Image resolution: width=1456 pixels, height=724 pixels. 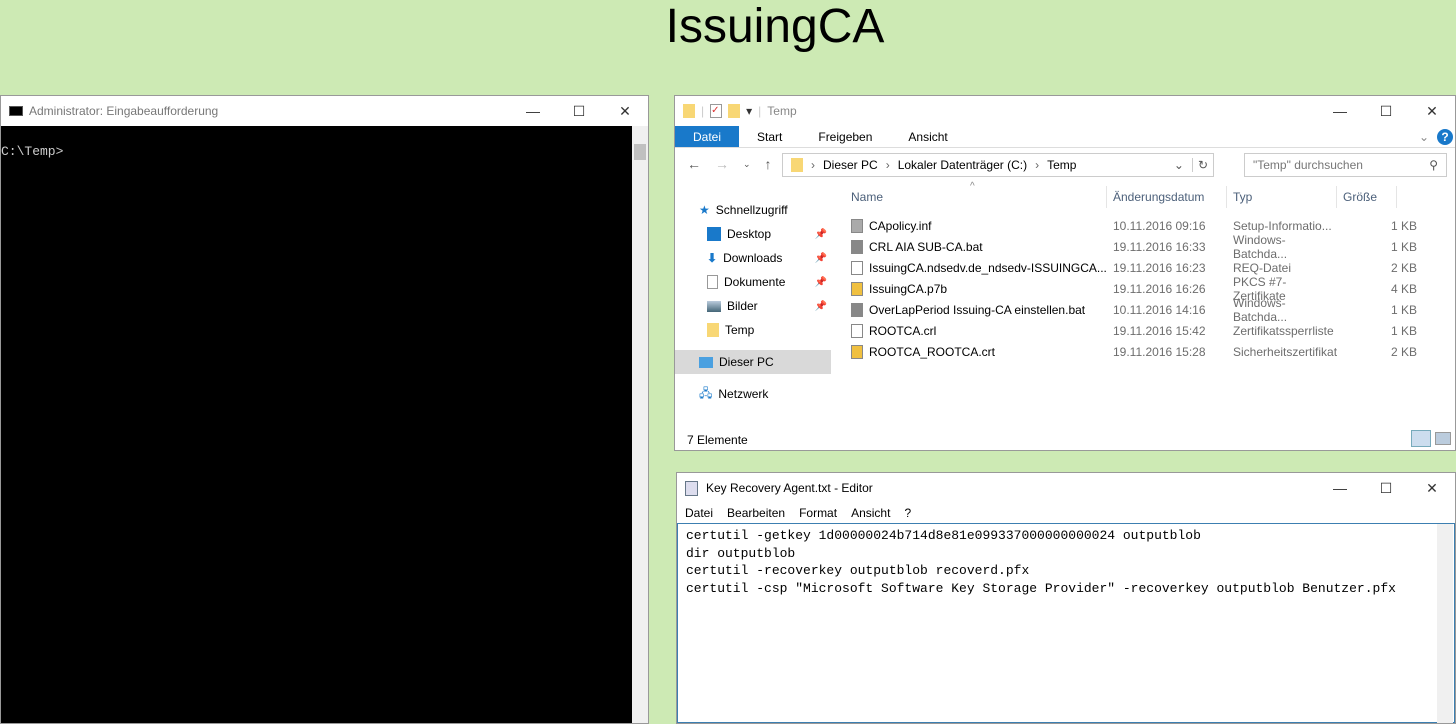 I want to click on file-date: 19.11.2016 16:26, so click(x=1159, y=288).